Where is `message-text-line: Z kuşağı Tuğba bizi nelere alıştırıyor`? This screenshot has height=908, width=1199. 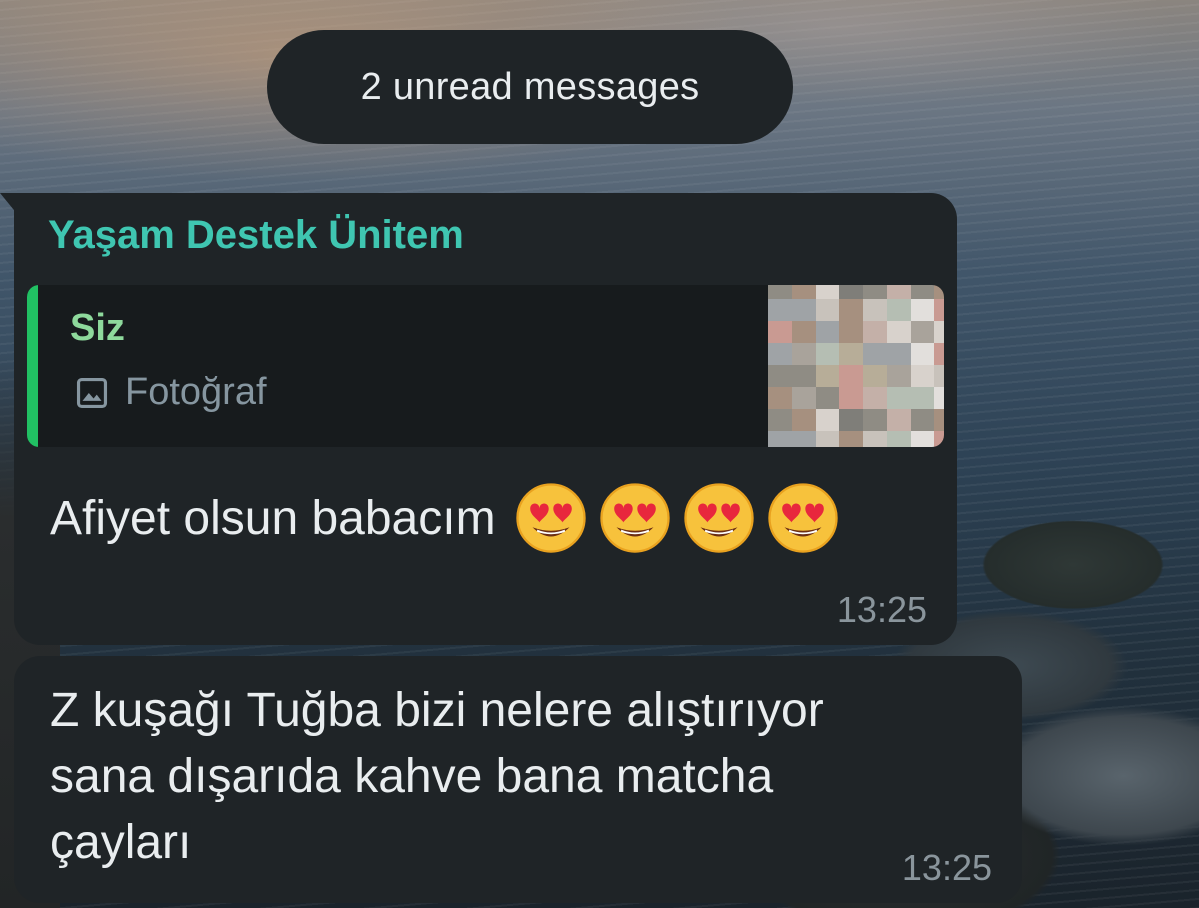 message-text-line: Z kuşağı Tuğba bizi nelere alıştırıyor is located at coordinates (437, 710).